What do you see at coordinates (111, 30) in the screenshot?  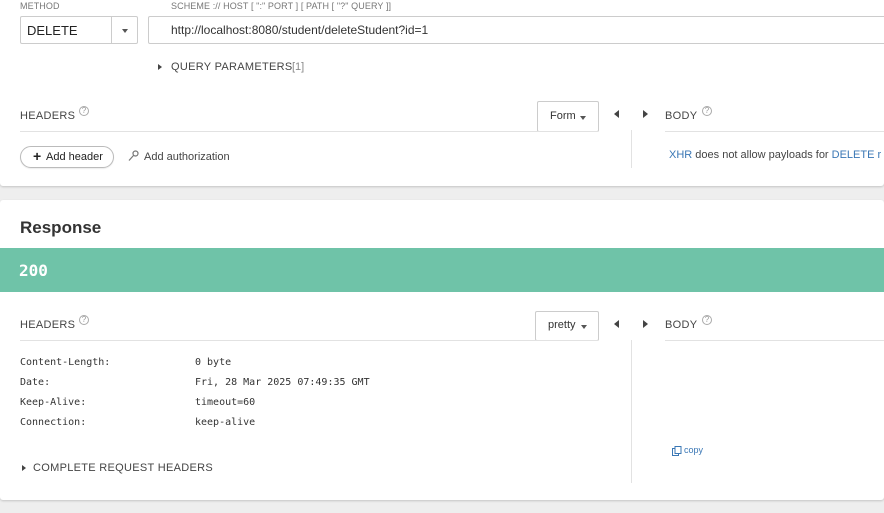 I see `method-select-divider` at bounding box center [111, 30].